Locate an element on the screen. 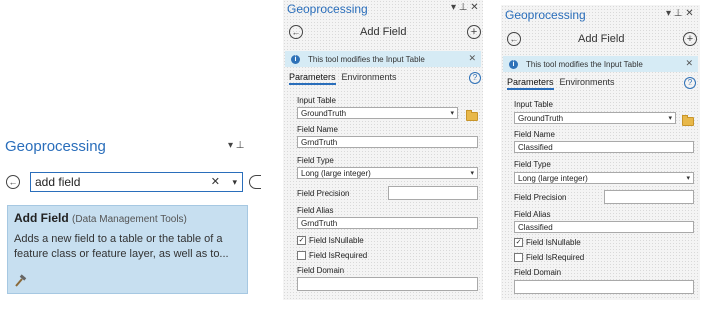 This screenshot has width=702, height=310. hammer-icon is located at coordinates (21, 280).